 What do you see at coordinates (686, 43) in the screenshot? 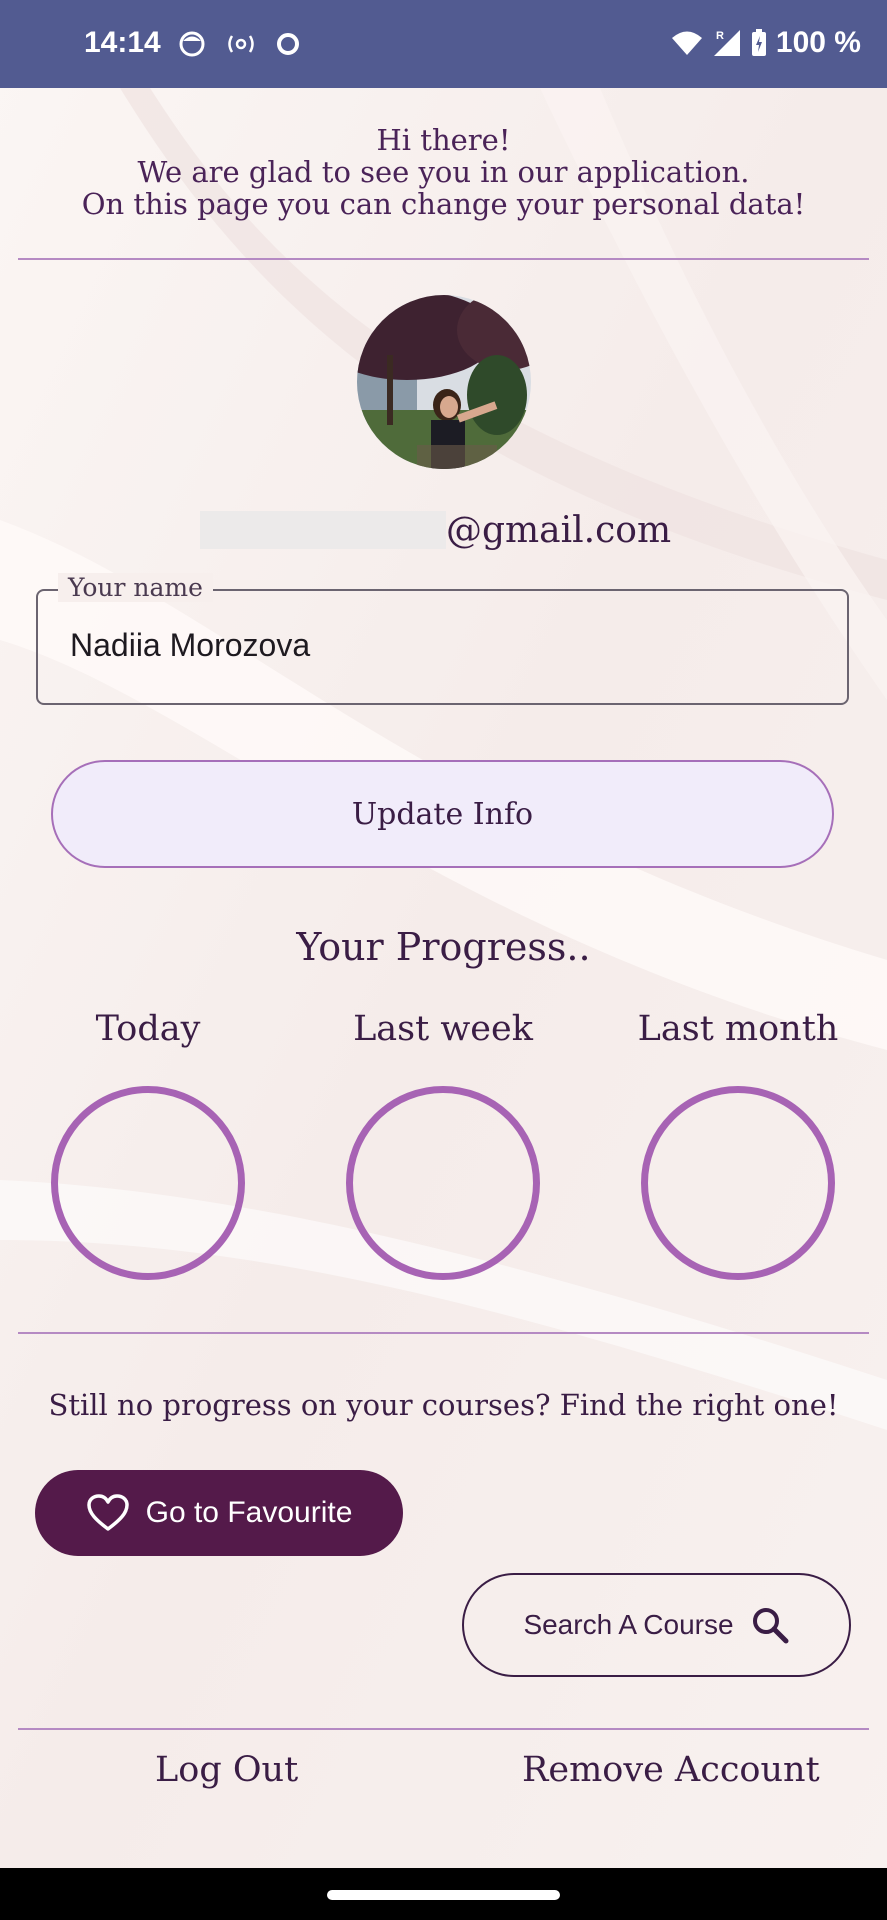
I see `wifi-icon` at bounding box center [686, 43].